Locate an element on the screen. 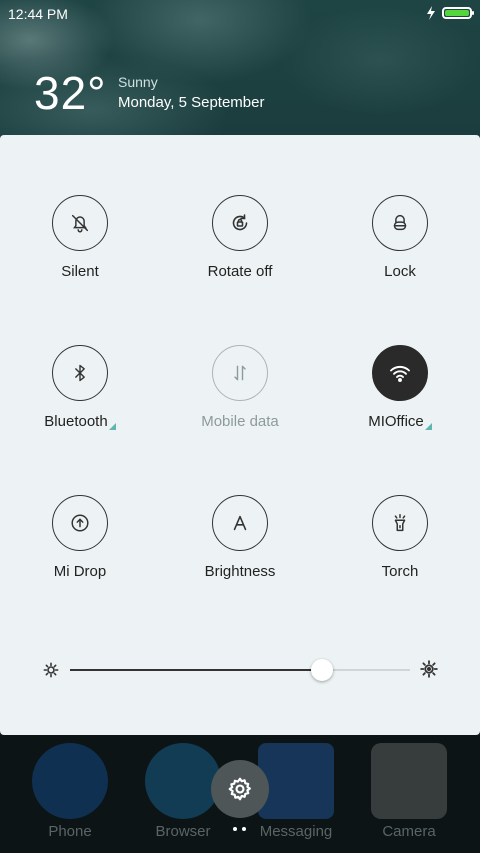 The image size is (480, 853). weather-condition: Sunny is located at coordinates (138, 82).